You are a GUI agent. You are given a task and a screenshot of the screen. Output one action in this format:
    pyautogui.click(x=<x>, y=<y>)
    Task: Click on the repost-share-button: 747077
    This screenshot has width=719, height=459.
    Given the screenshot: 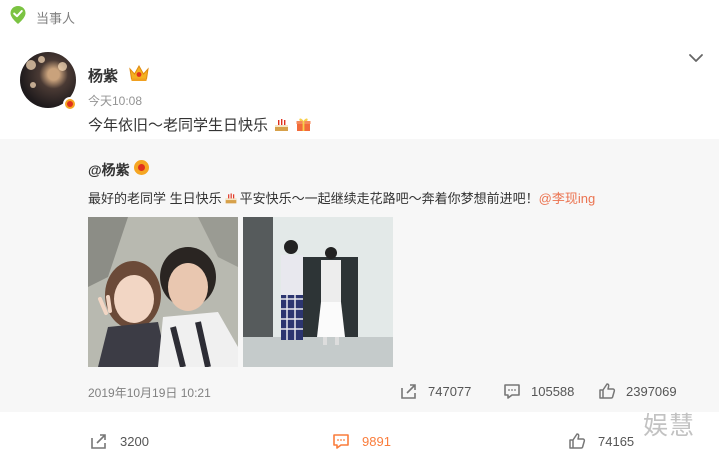 What is the action you would take?
    pyautogui.click(x=435, y=391)
    